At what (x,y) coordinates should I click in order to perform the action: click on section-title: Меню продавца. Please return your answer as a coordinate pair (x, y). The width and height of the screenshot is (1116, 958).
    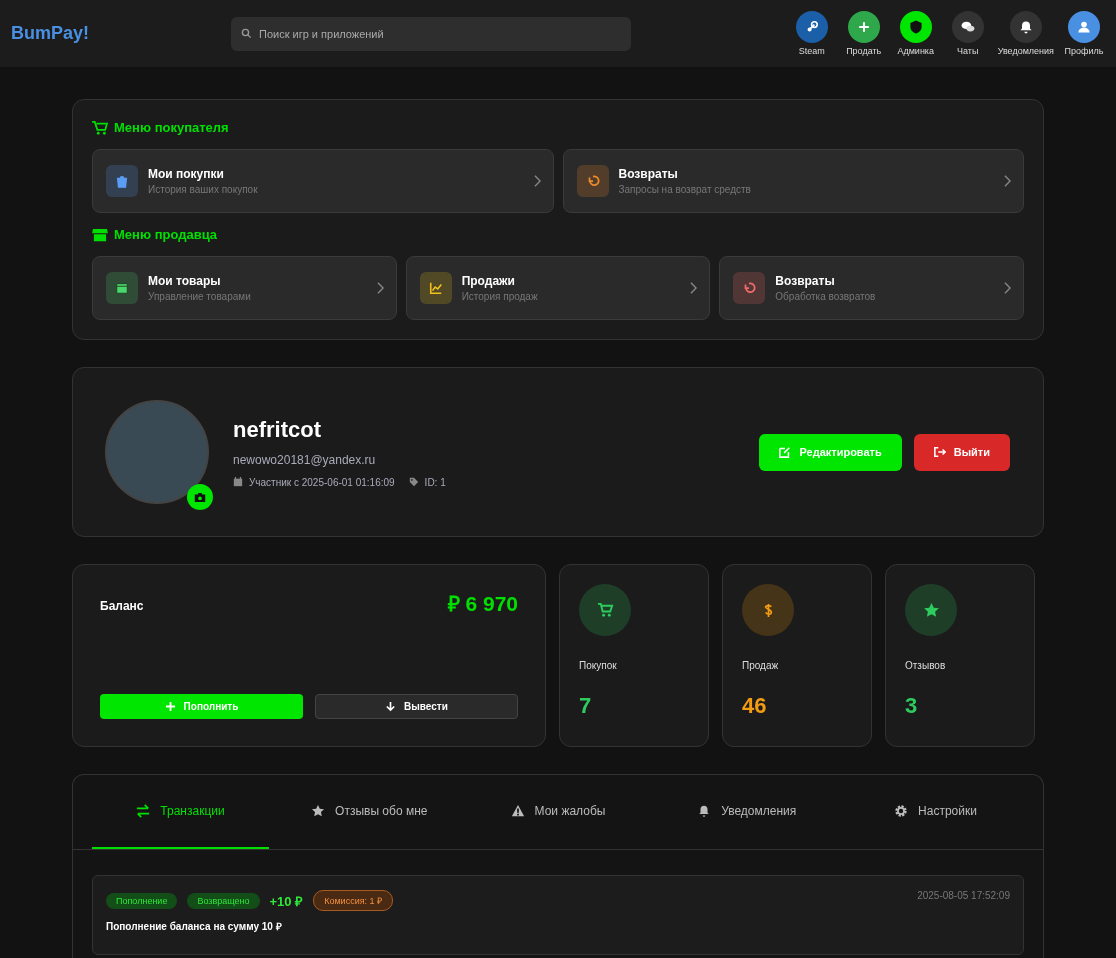
    Looking at the image, I should click on (166, 234).